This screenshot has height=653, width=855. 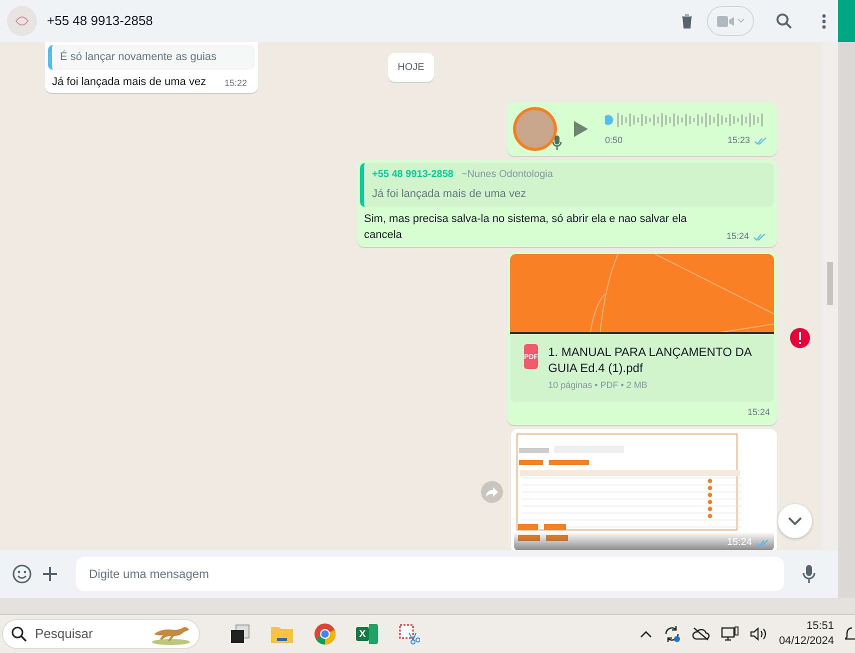 I want to click on play-icon, so click(x=581, y=129).